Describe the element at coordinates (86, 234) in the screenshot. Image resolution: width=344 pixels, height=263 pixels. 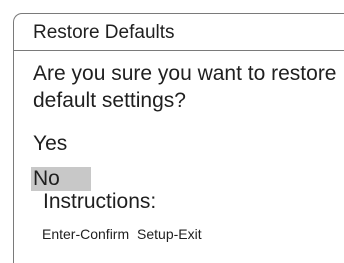
I see `enter-confirm-hint: Enter-Confirm` at that location.